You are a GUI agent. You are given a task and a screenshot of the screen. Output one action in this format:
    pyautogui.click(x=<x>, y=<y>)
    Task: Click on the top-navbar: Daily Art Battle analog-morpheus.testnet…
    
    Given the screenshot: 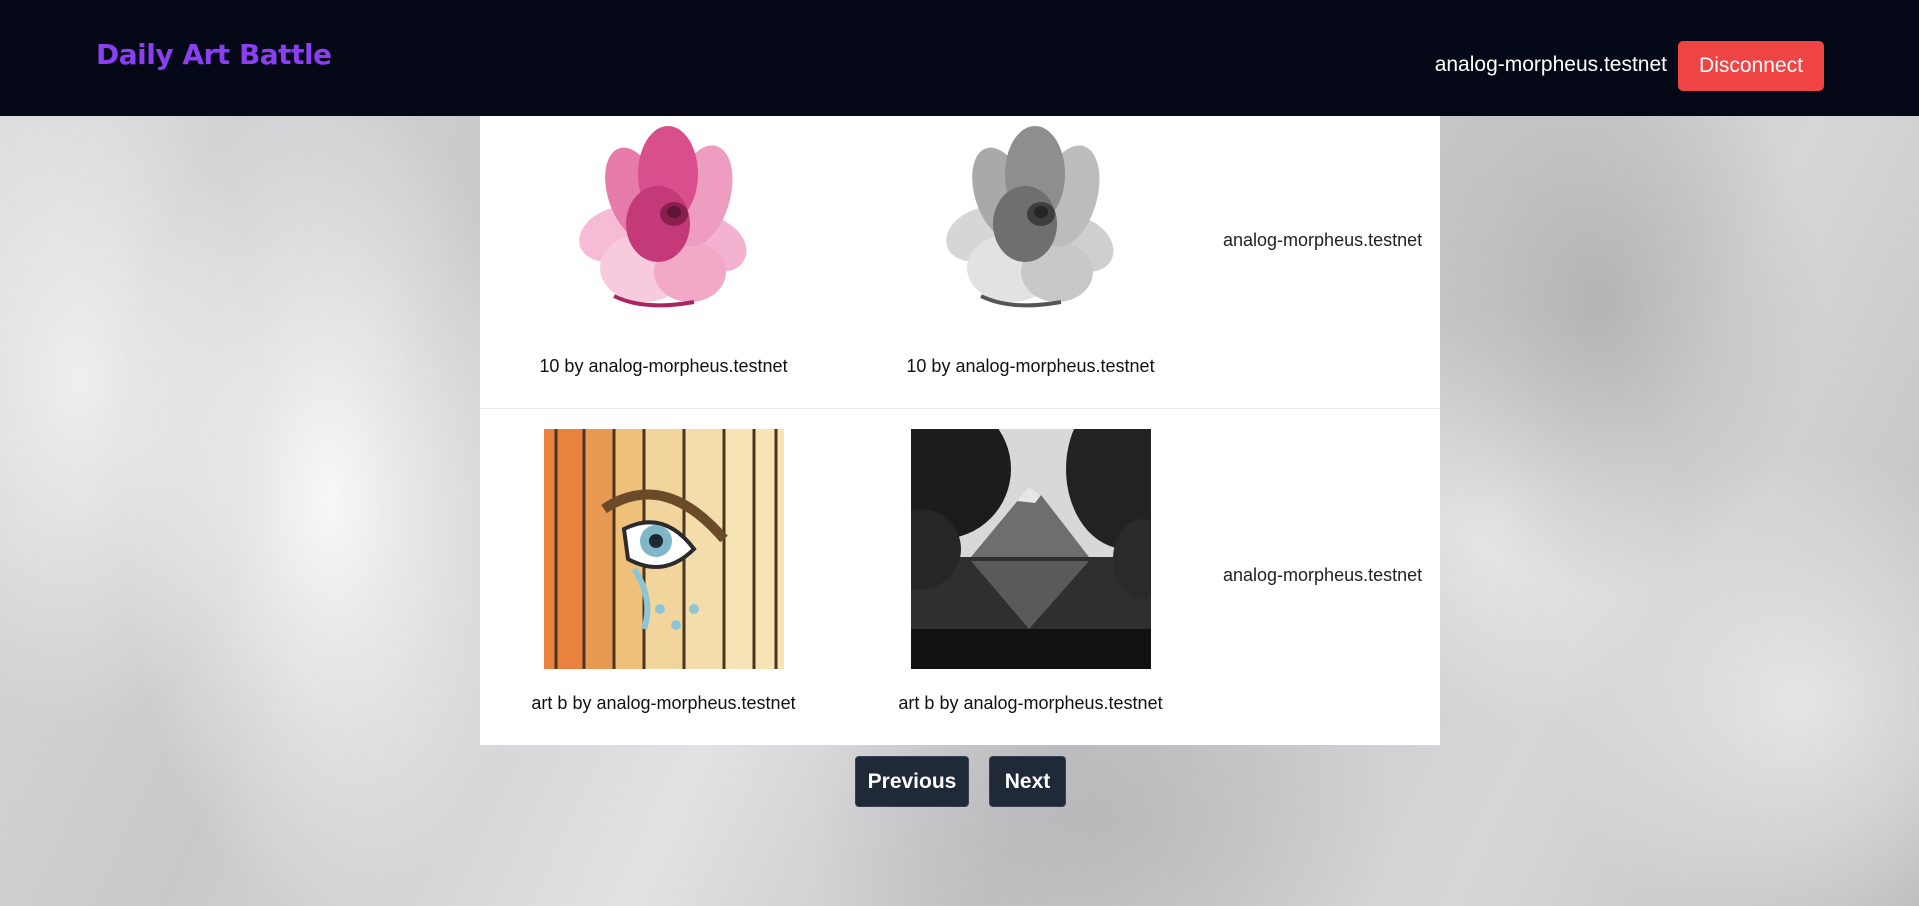 What is the action you would take?
    pyautogui.click(x=959, y=58)
    